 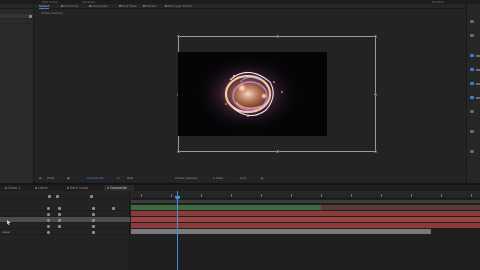 I want to click on tracker-icon, so click(x=472, y=131).